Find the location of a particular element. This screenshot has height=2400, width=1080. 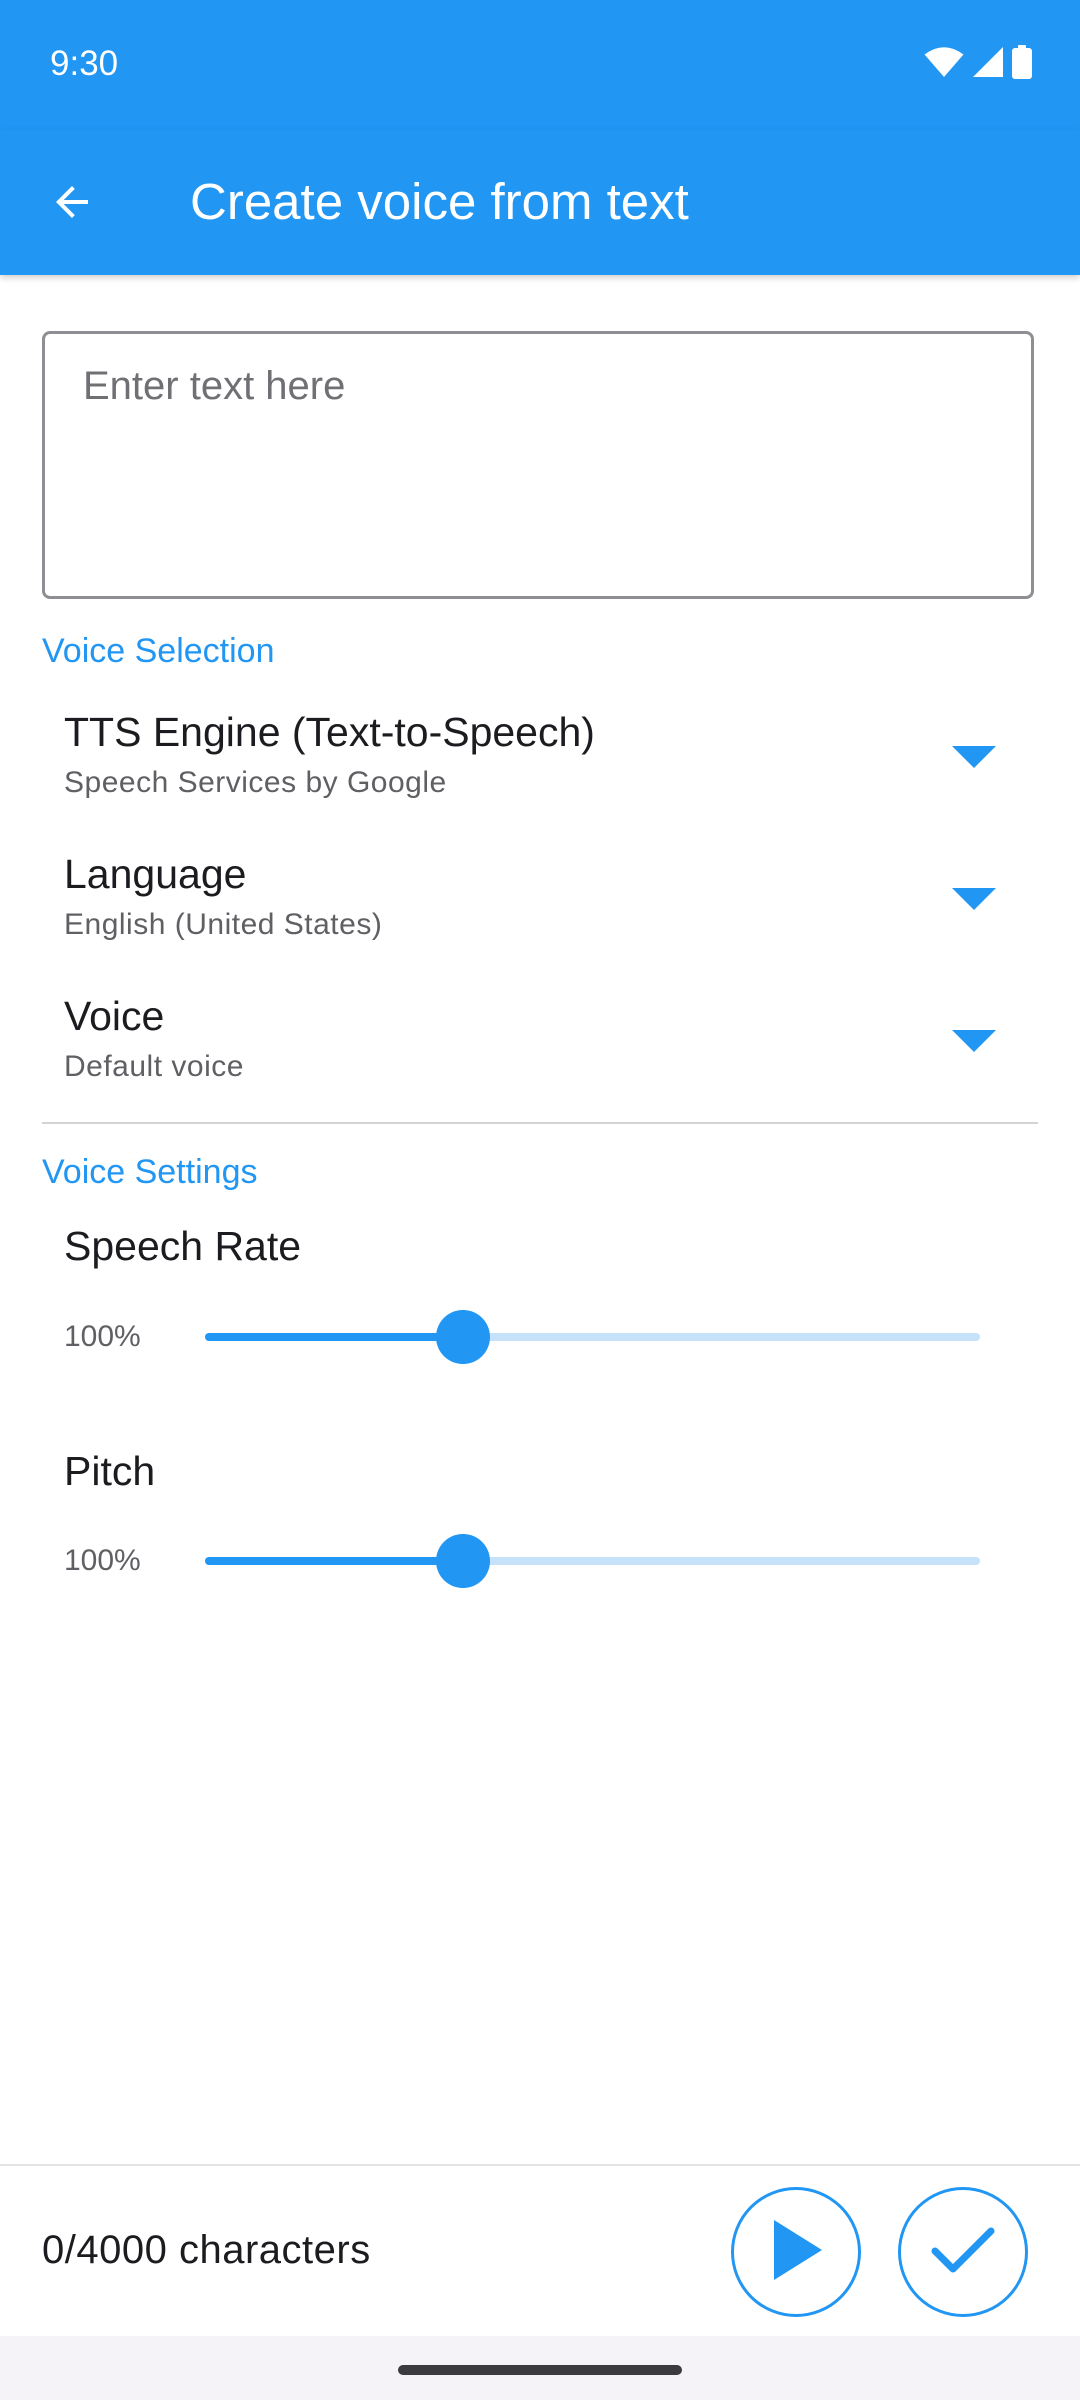

speech-rate-value: 100% is located at coordinates (102, 1336).